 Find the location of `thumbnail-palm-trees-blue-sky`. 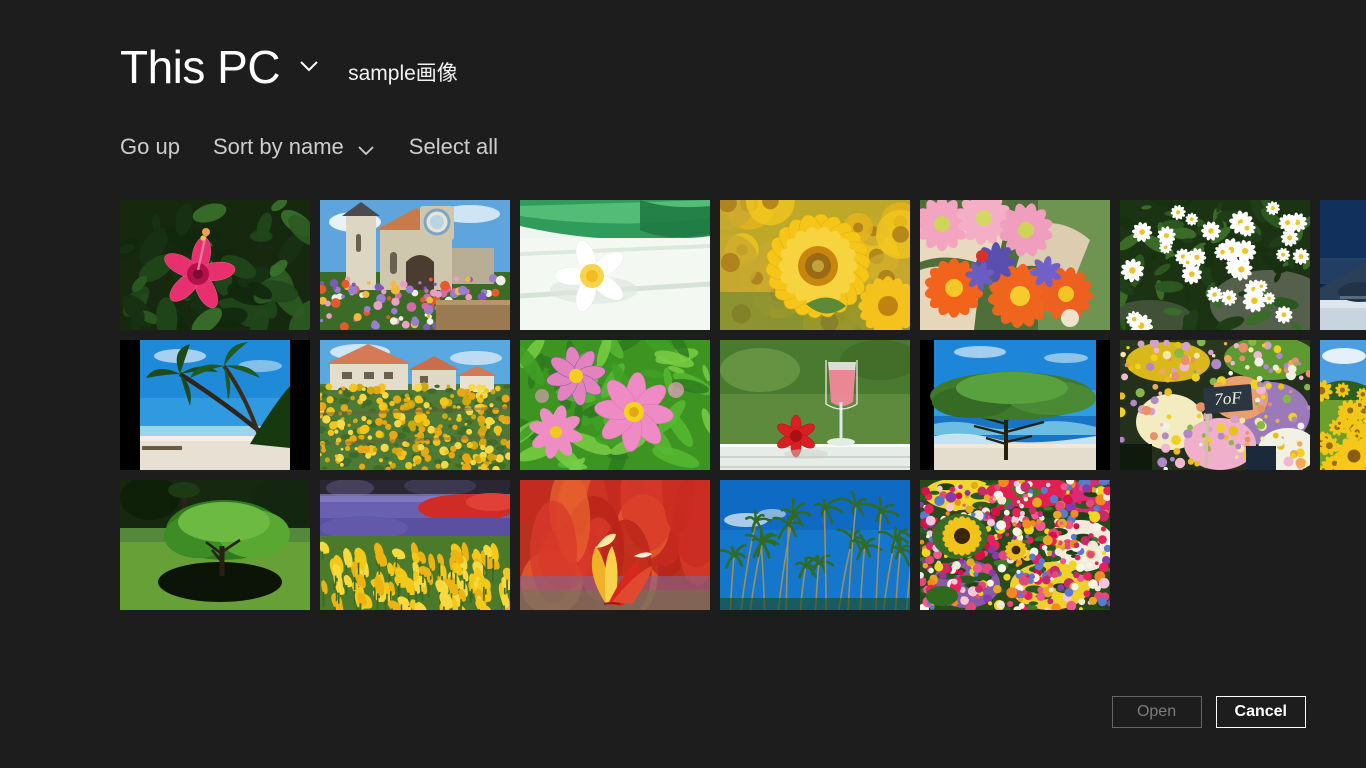

thumbnail-palm-trees-blue-sky is located at coordinates (815, 545).